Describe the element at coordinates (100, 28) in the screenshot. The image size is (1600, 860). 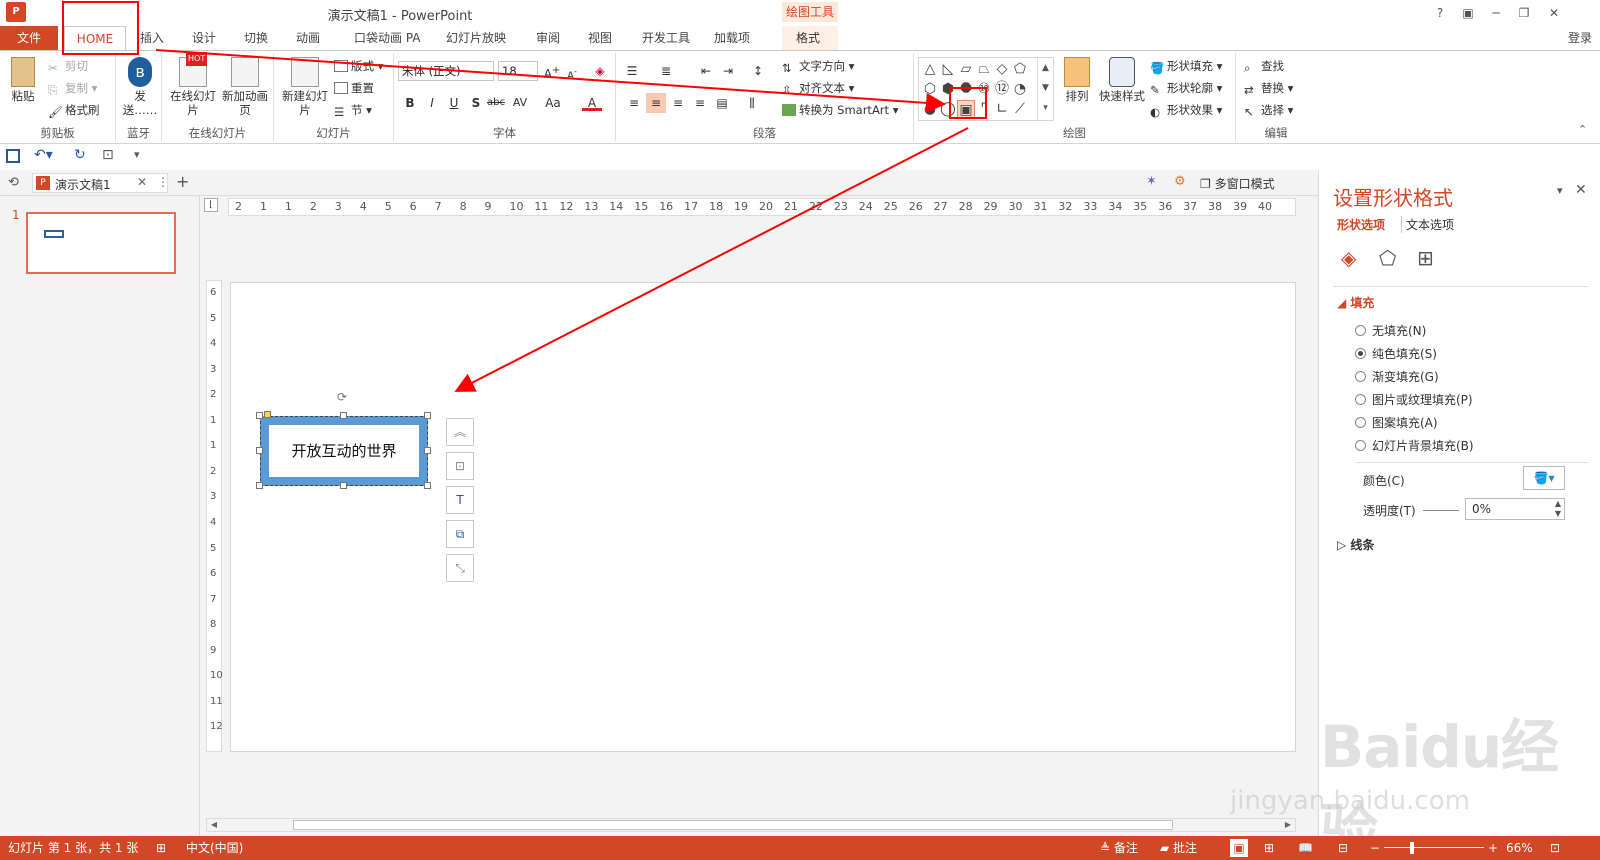
I see `home-tab-highlight` at that location.